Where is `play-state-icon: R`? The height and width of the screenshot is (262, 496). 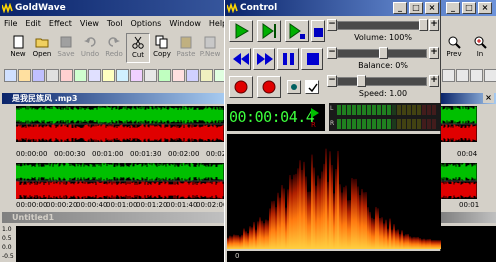 play-state-icon: R is located at coordinates (315, 118).